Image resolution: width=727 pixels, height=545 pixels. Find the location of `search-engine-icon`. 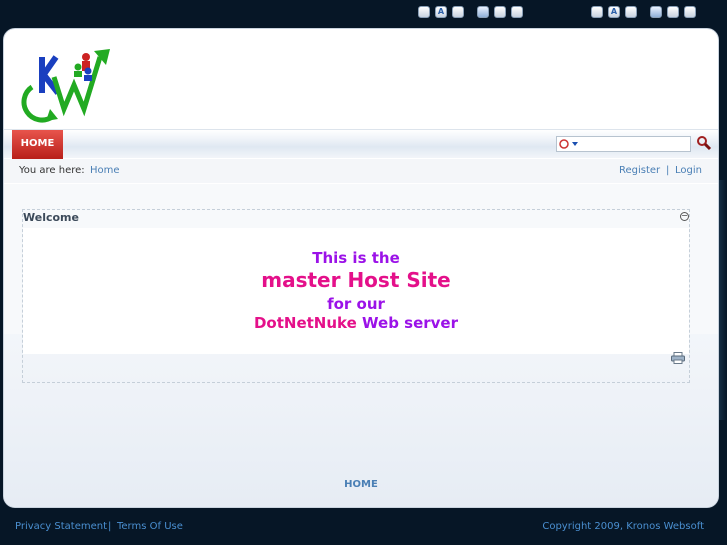

search-engine-icon is located at coordinates (568, 144).